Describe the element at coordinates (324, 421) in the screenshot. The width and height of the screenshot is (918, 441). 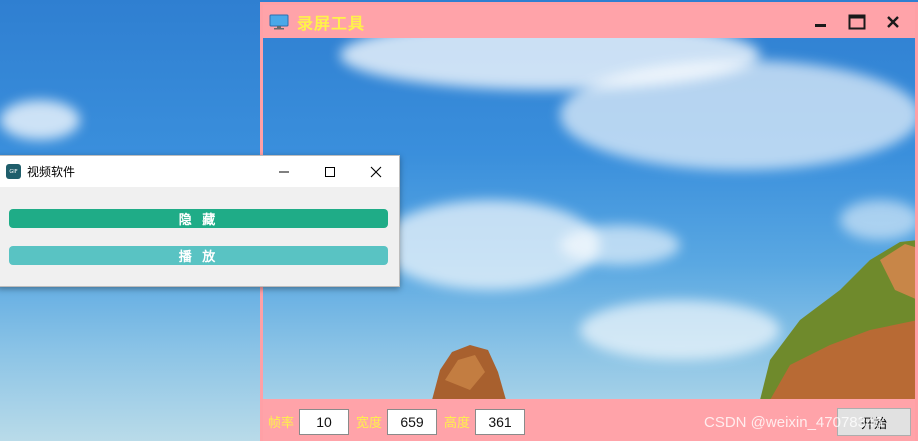
I see `fps-input` at that location.